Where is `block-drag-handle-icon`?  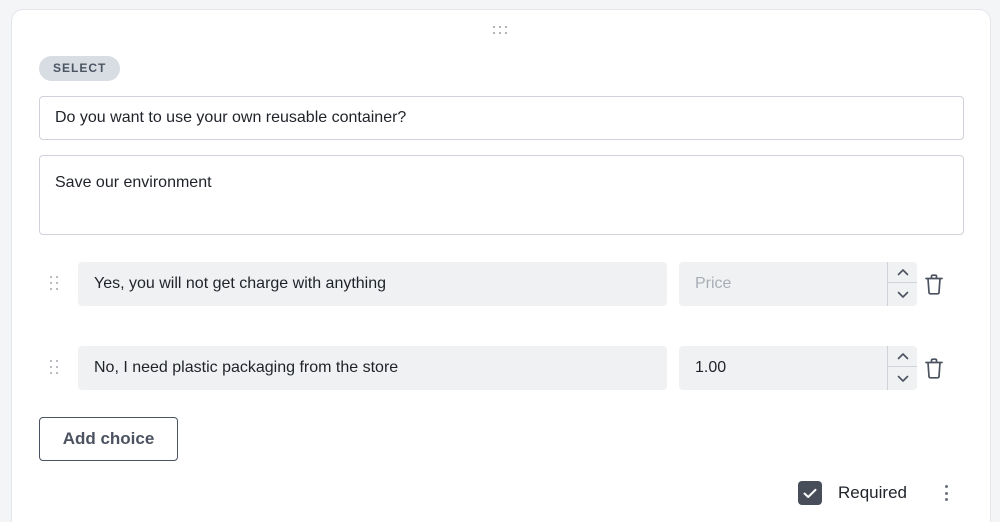 block-drag-handle-icon is located at coordinates (502, 32).